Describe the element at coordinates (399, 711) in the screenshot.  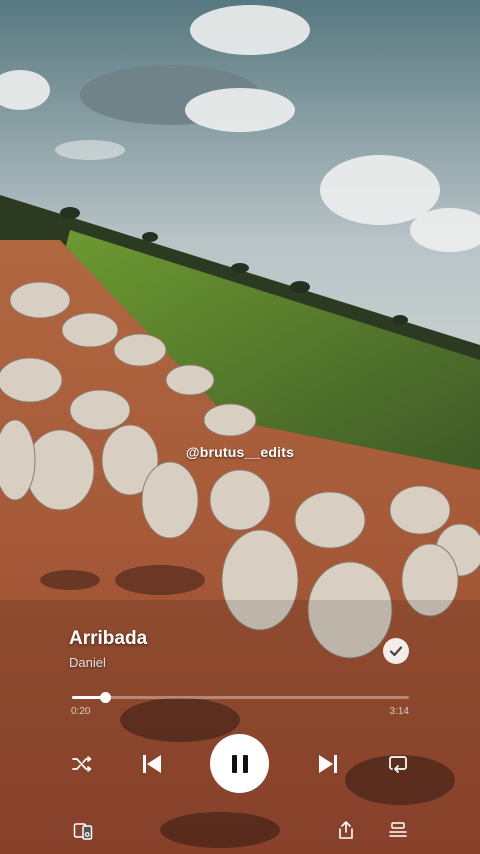
I see `duration-time: 3:14` at that location.